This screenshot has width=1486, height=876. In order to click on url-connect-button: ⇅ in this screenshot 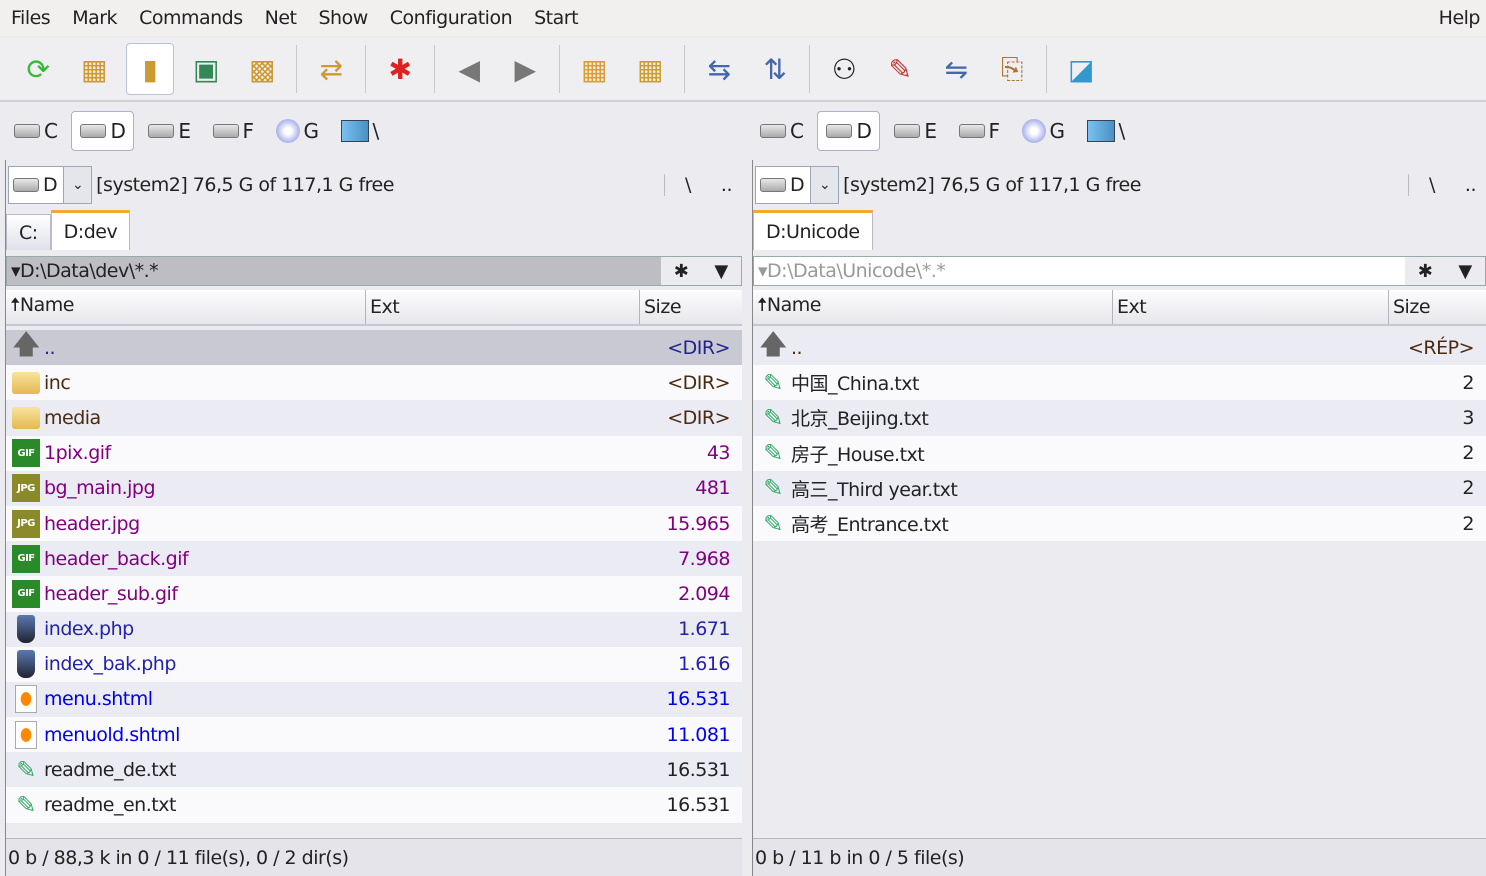, I will do `click(775, 69)`.